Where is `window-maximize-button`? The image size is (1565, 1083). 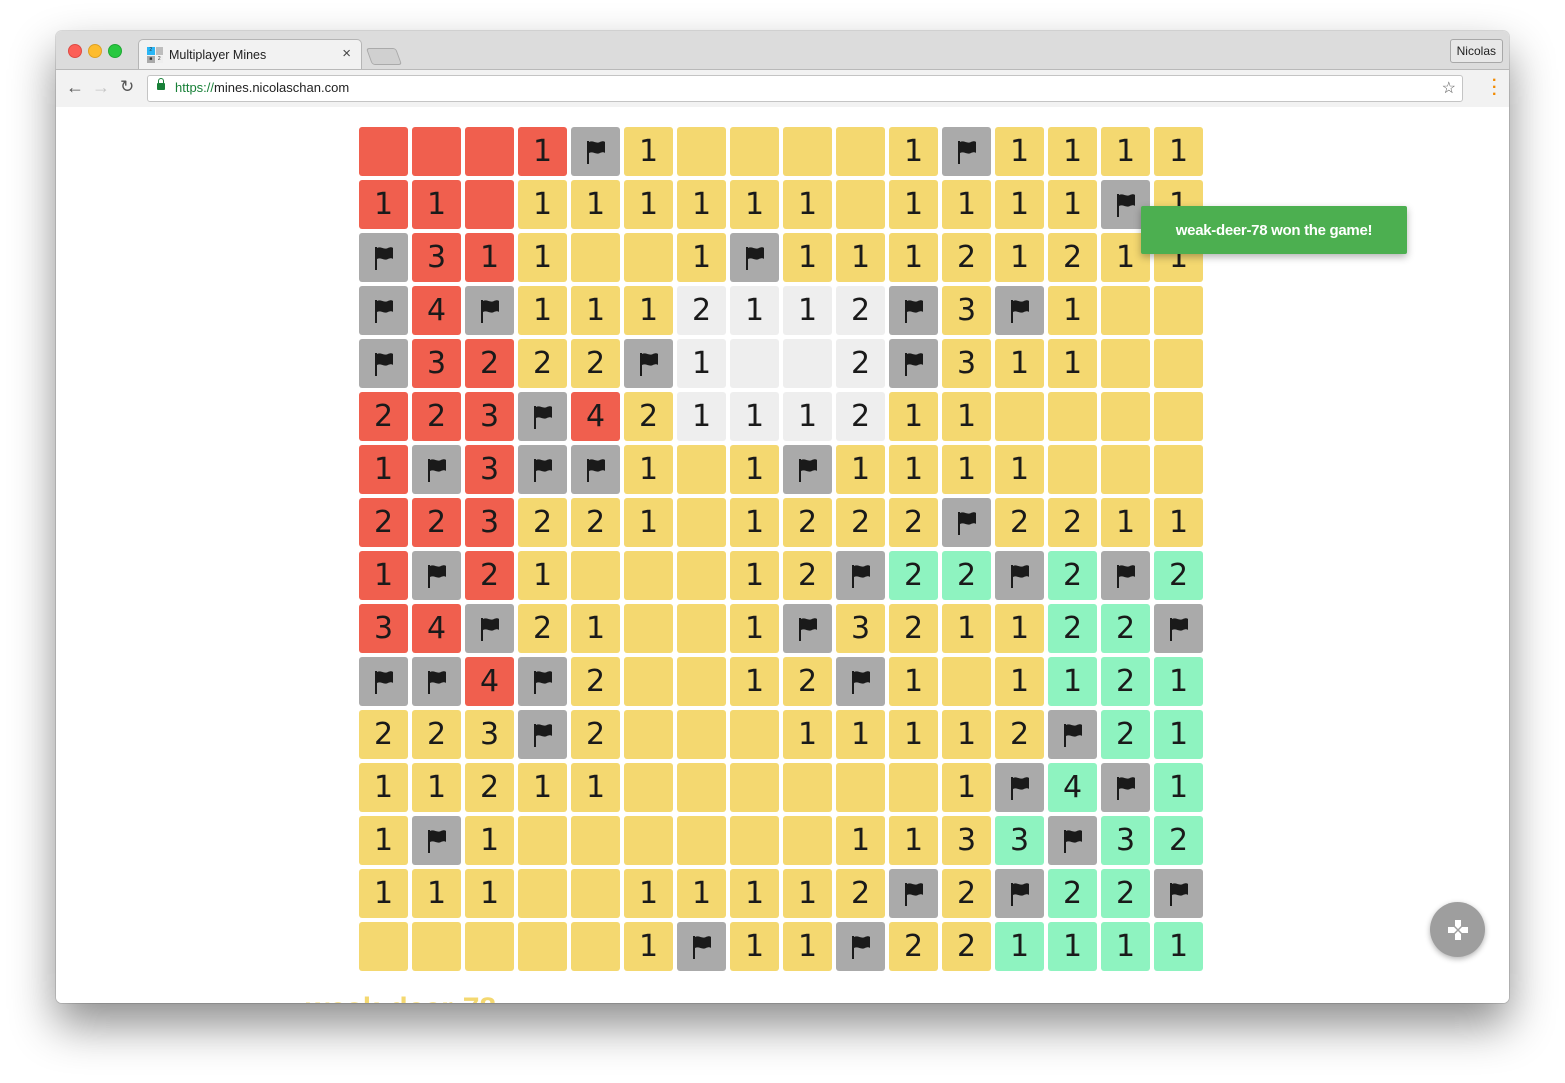
window-maximize-button is located at coordinates (115, 51).